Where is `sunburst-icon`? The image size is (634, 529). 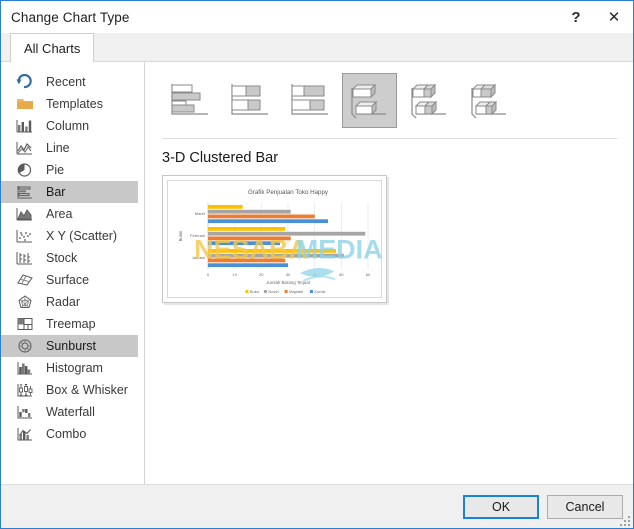 sunburst-icon is located at coordinates (25, 346).